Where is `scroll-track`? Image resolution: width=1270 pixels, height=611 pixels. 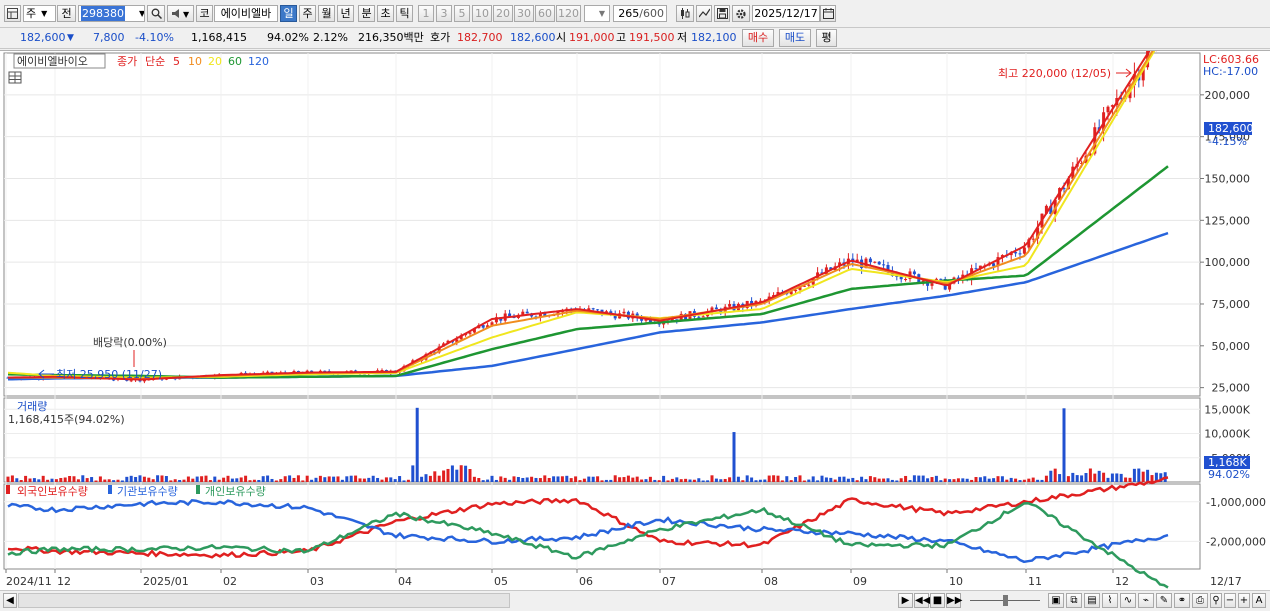 scroll-track is located at coordinates (264, 600).